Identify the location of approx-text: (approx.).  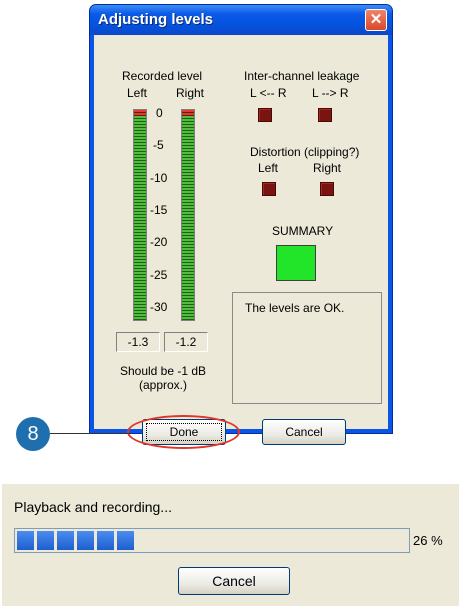
(163, 385).